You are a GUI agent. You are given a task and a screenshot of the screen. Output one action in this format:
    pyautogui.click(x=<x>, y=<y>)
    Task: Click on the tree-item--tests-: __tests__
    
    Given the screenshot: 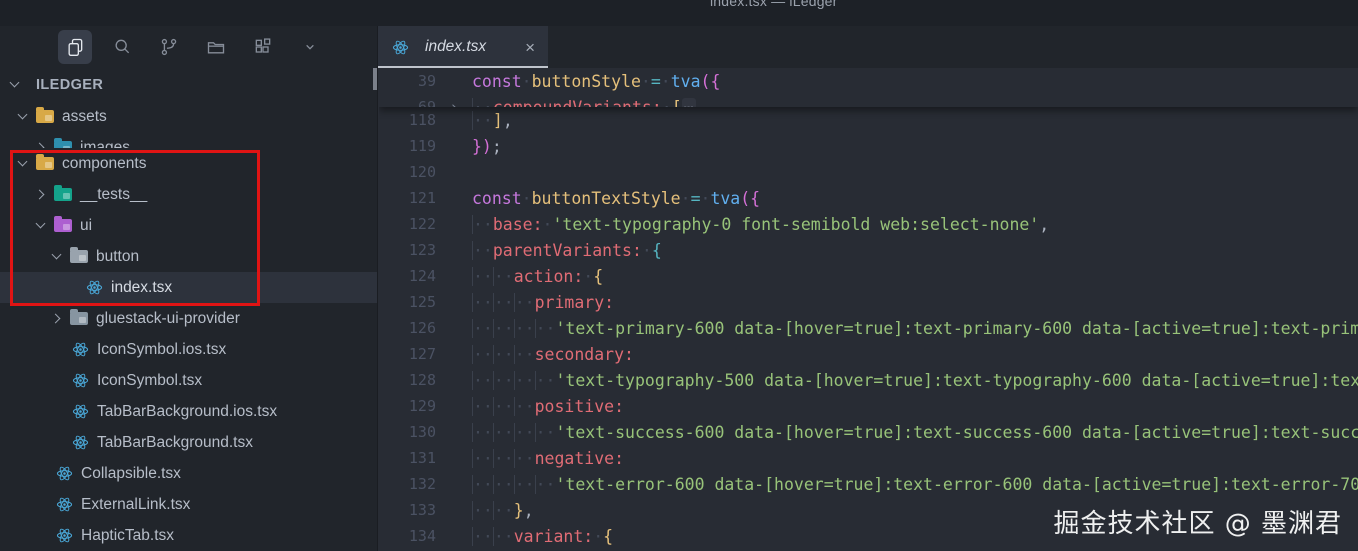 What is the action you would take?
    pyautogui.click(x=188, y=194)
    